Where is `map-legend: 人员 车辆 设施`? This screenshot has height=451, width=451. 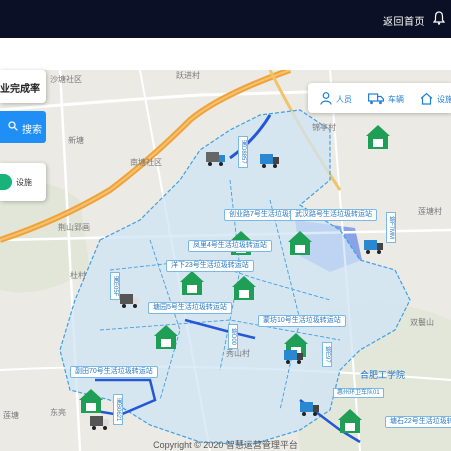 map-legend: 人员 车辆 设施 is located at coordinates (379, 98).